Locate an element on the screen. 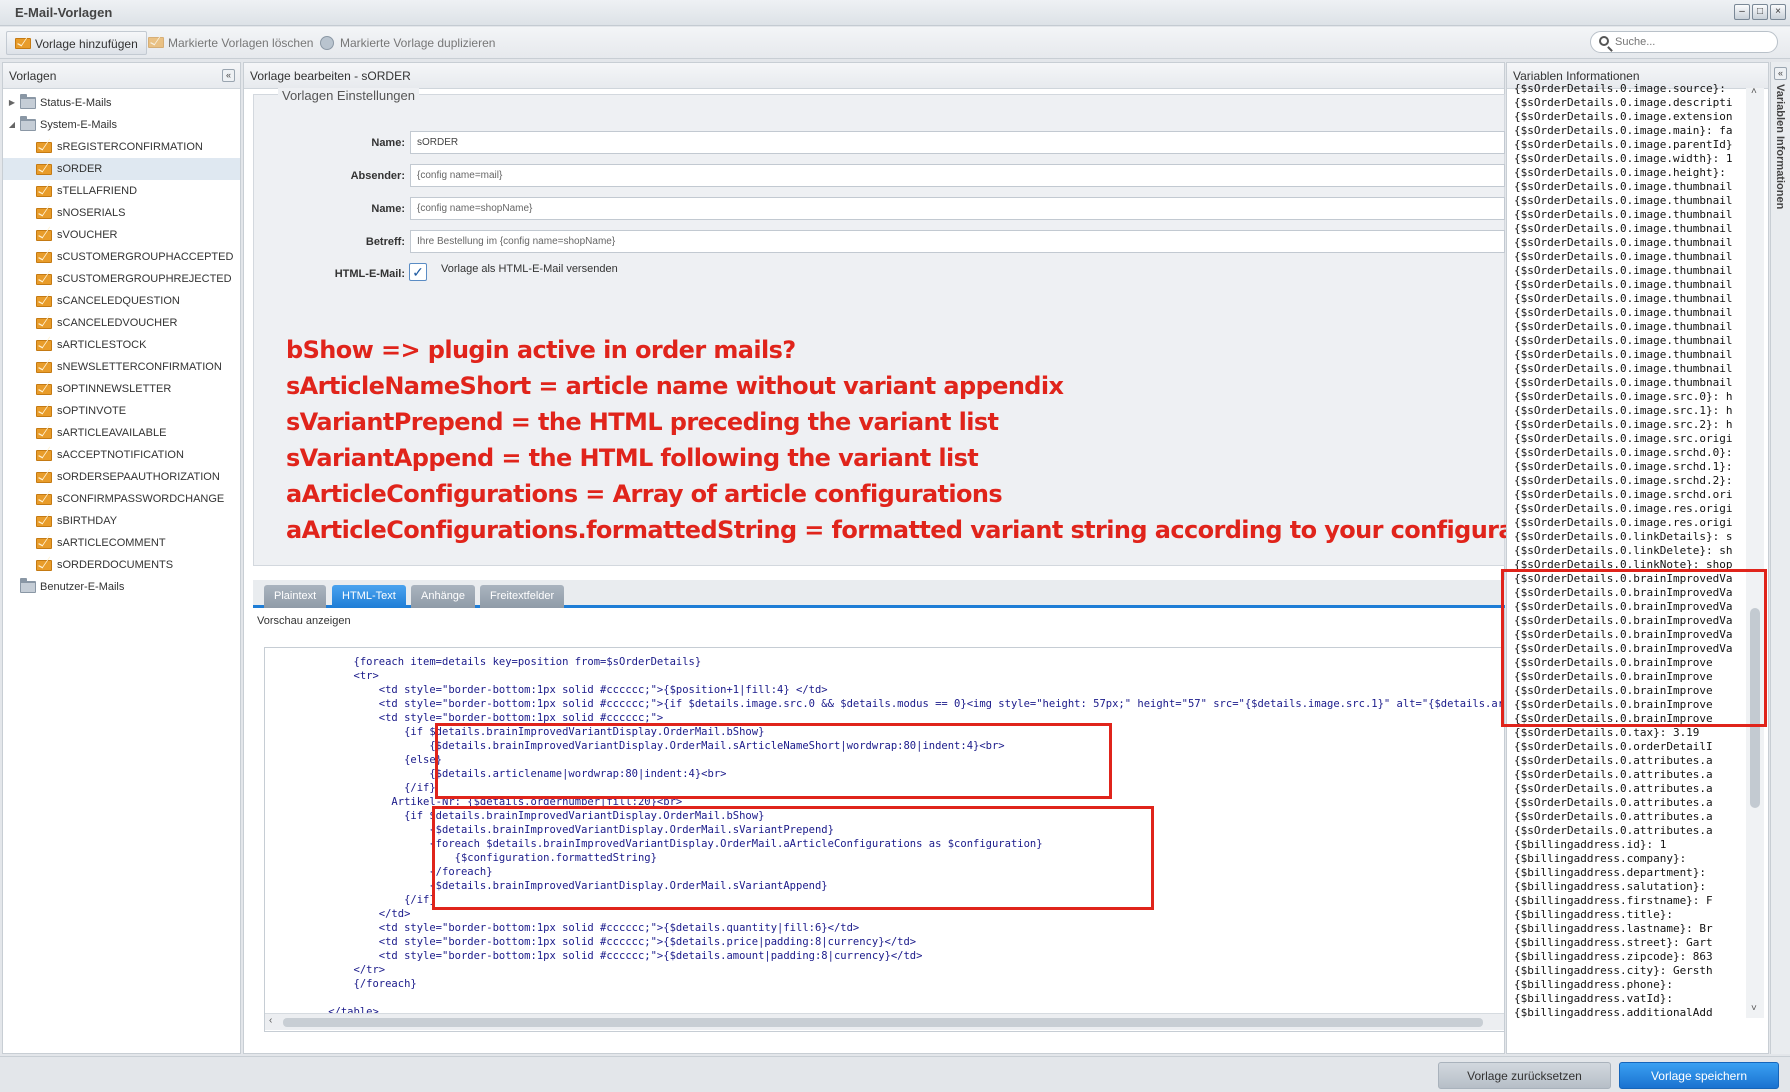 Image resolution: width=1790 pixels, height=1092 pixels. close-icon: × is located at coordinates (1778, 12).